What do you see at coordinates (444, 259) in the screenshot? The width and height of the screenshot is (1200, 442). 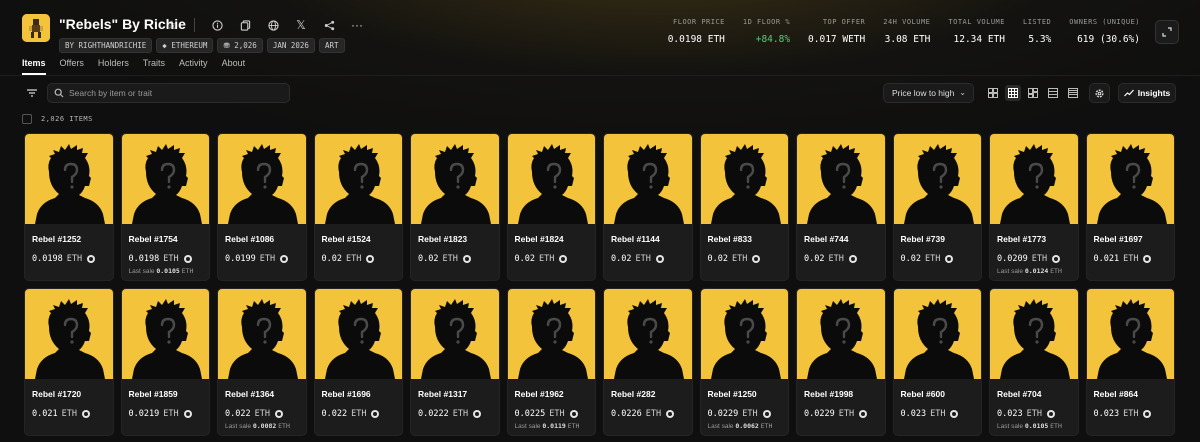 I see `nft-price: 0.02 ETH` at bounding box center [444, 259].